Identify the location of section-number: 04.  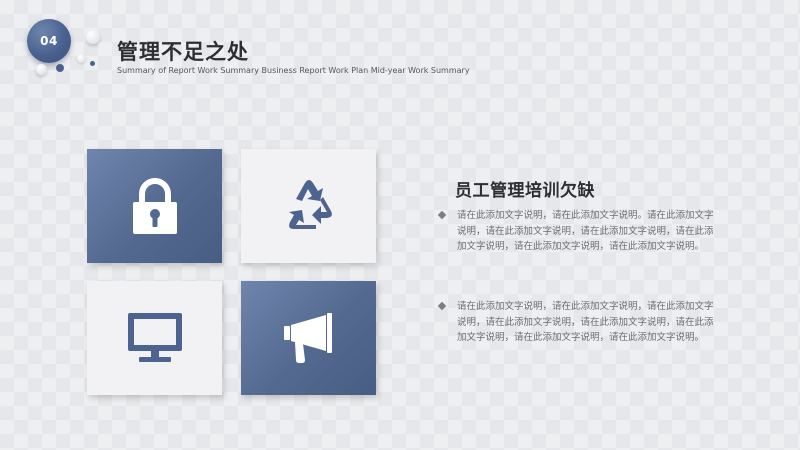
(49, 41).